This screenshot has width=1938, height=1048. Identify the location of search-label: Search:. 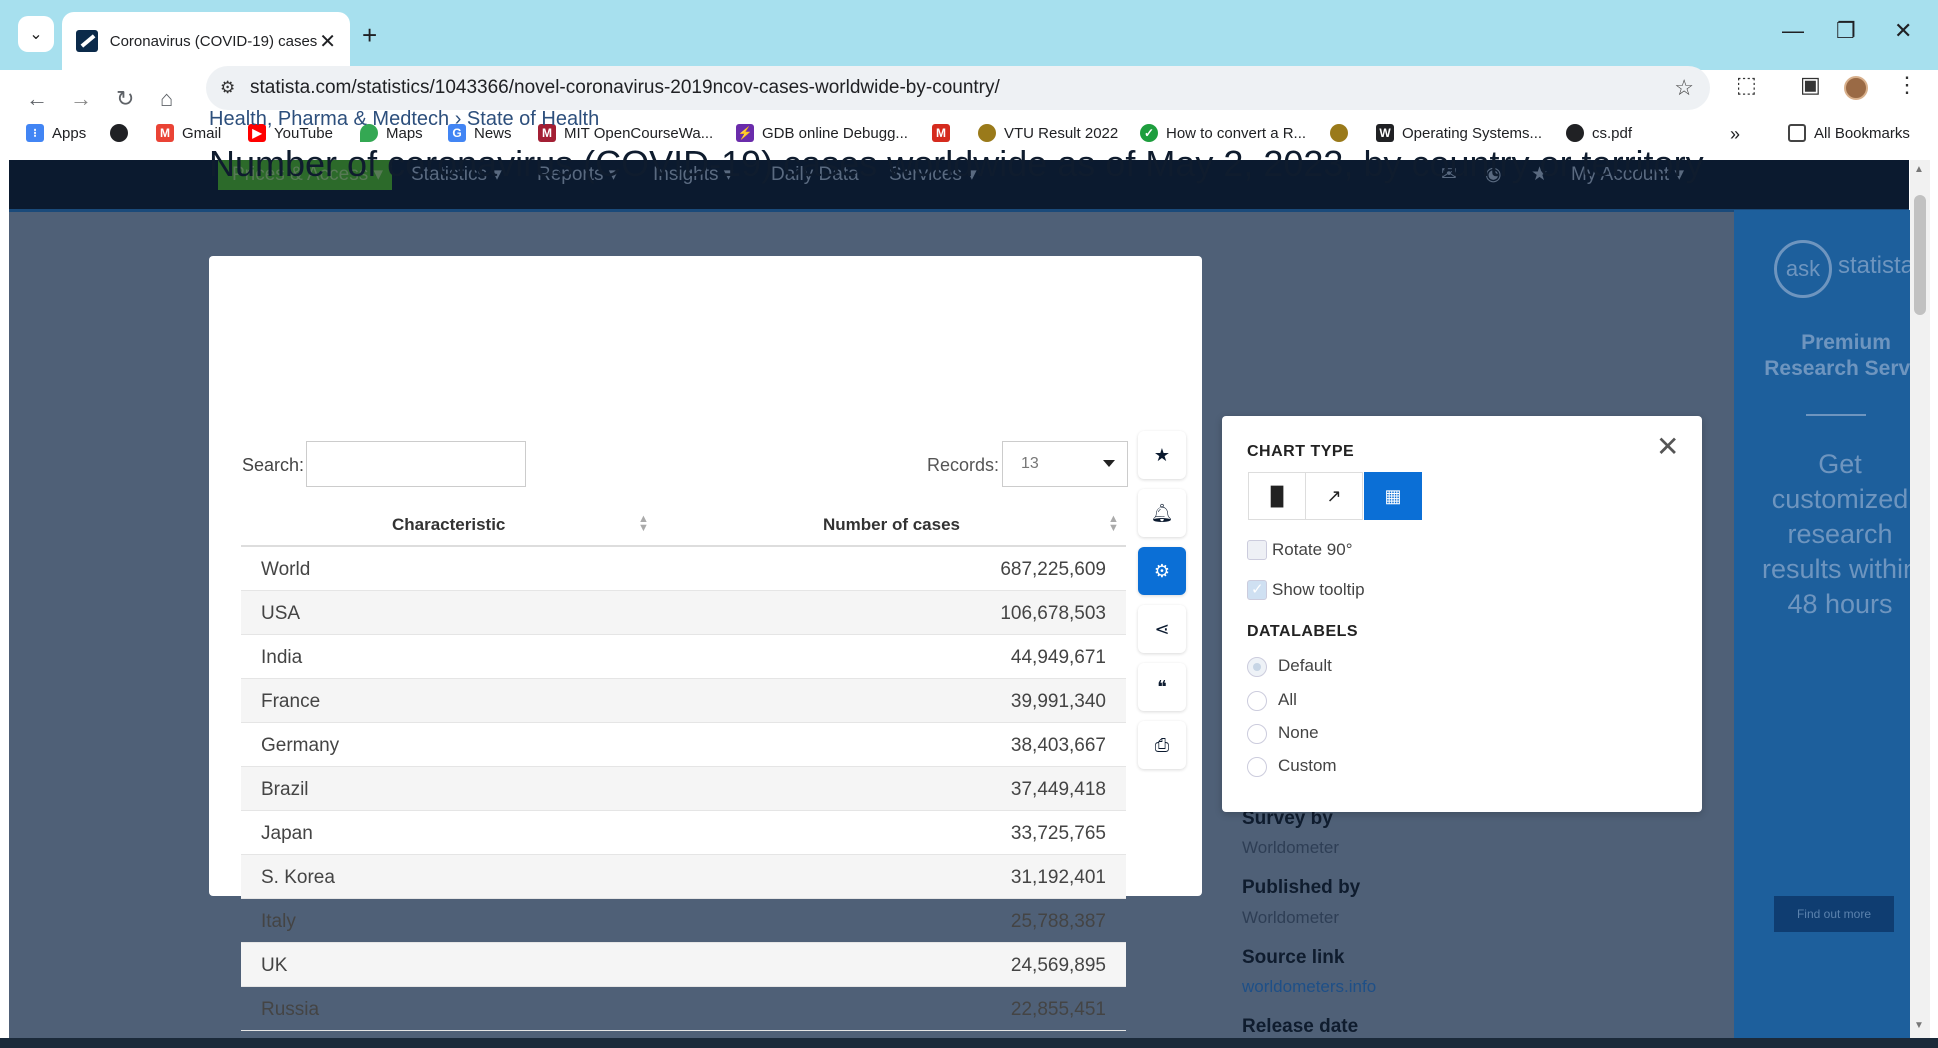
(273, 465).